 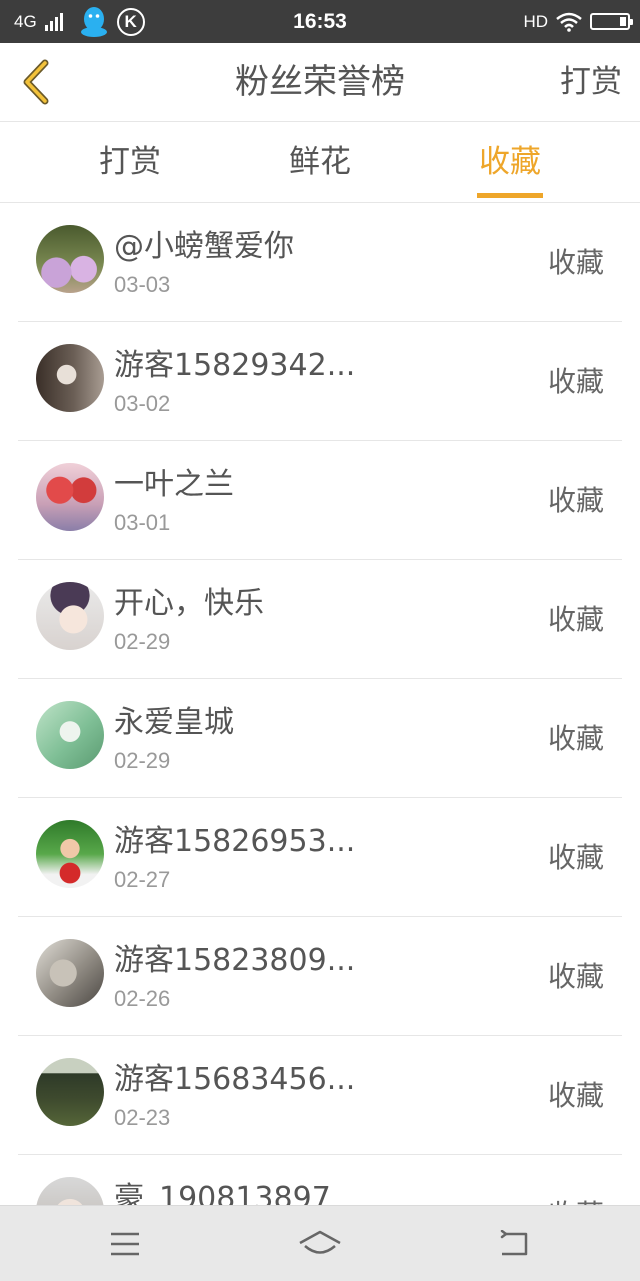 What do you see at coordinates (53, 21) in the screenshot?
I see `signal-icon` at bounding box center [53, 21].